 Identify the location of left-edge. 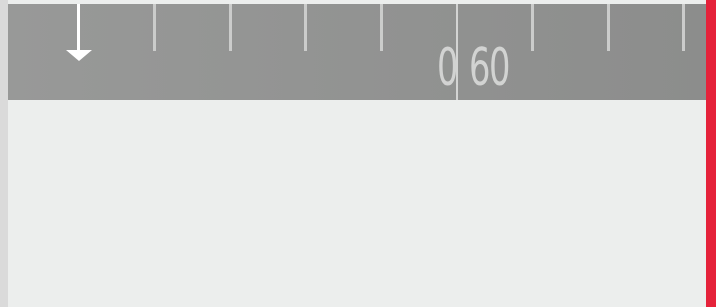
(4, 153).